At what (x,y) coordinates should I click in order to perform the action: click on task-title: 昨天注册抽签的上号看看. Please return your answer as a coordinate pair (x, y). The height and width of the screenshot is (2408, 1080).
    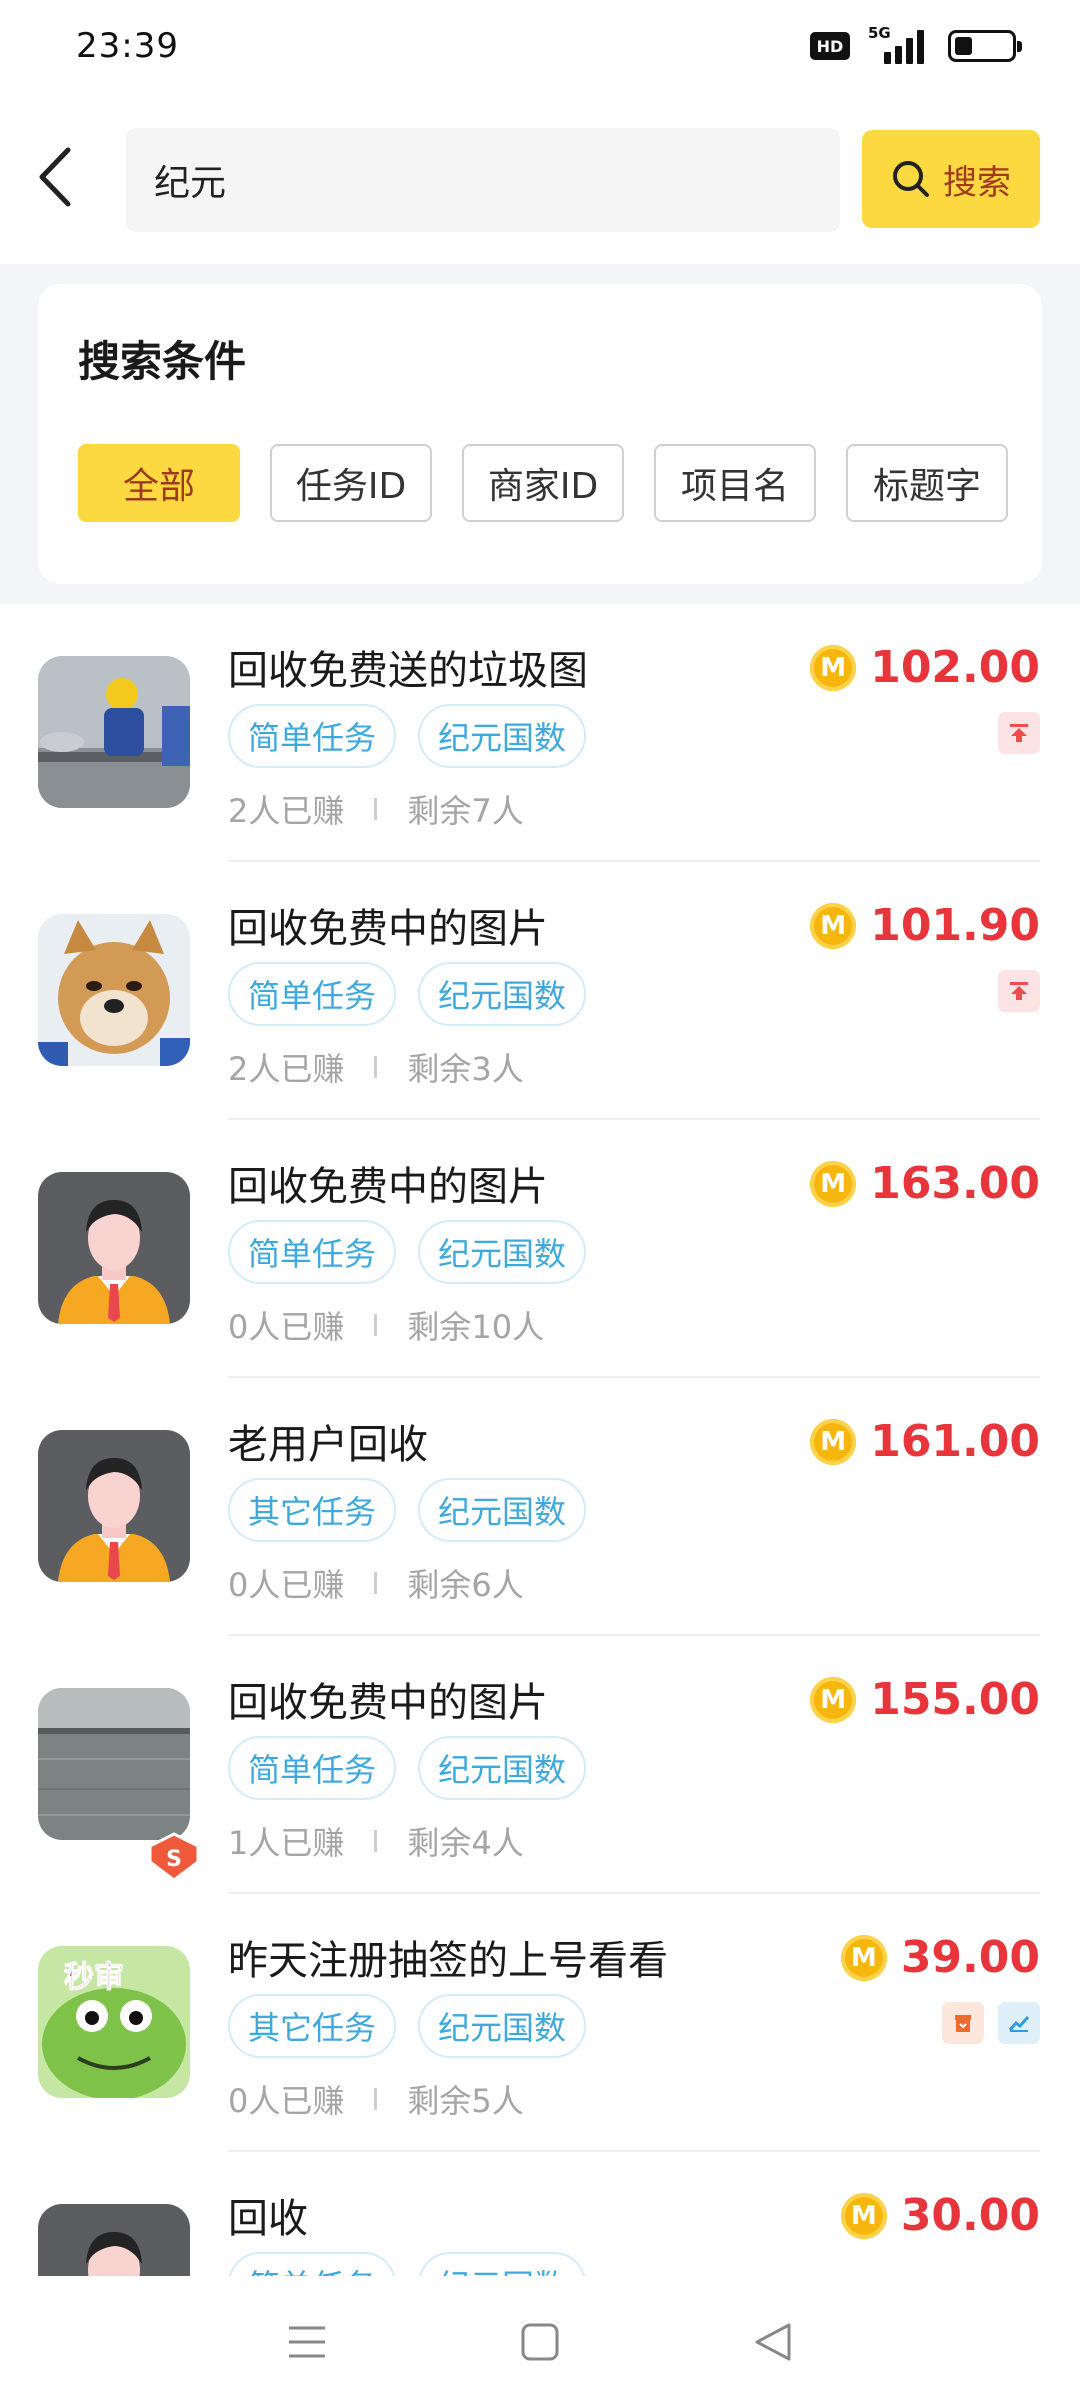
    Looking at the image, I should click on (448, 1961).